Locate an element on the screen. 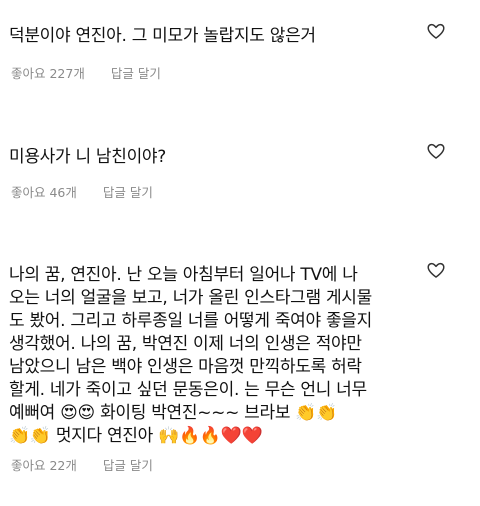  comment-meta: 좋아요 22개 답글 달기 is located at coordinates (82, 464).